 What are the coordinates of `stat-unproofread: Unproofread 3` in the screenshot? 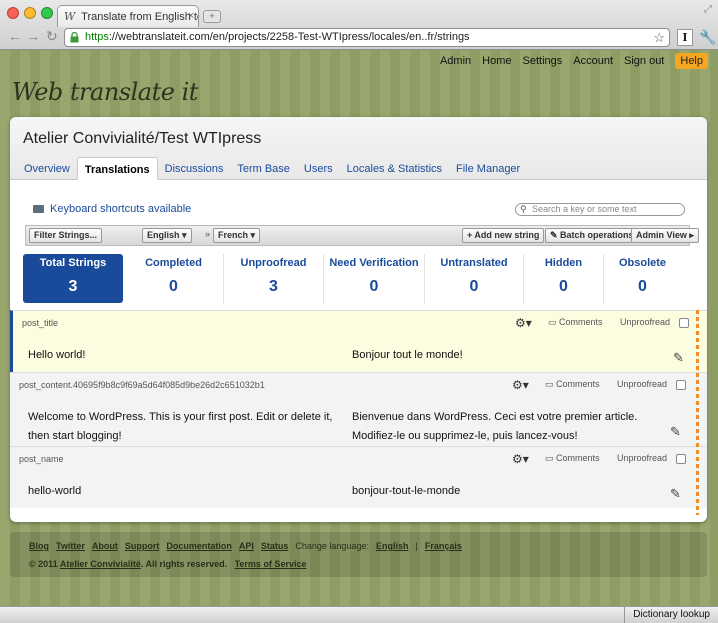 It's located at (274, 279).